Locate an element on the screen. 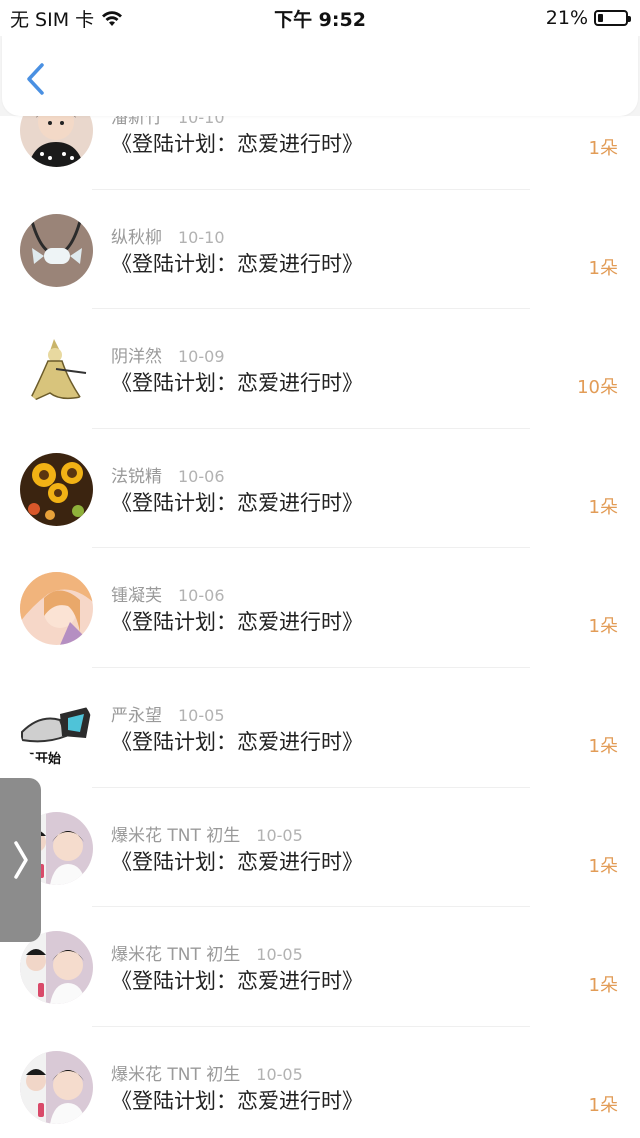  user-info: 锺凝芙 10-06 is located at coordinates (168, 593).